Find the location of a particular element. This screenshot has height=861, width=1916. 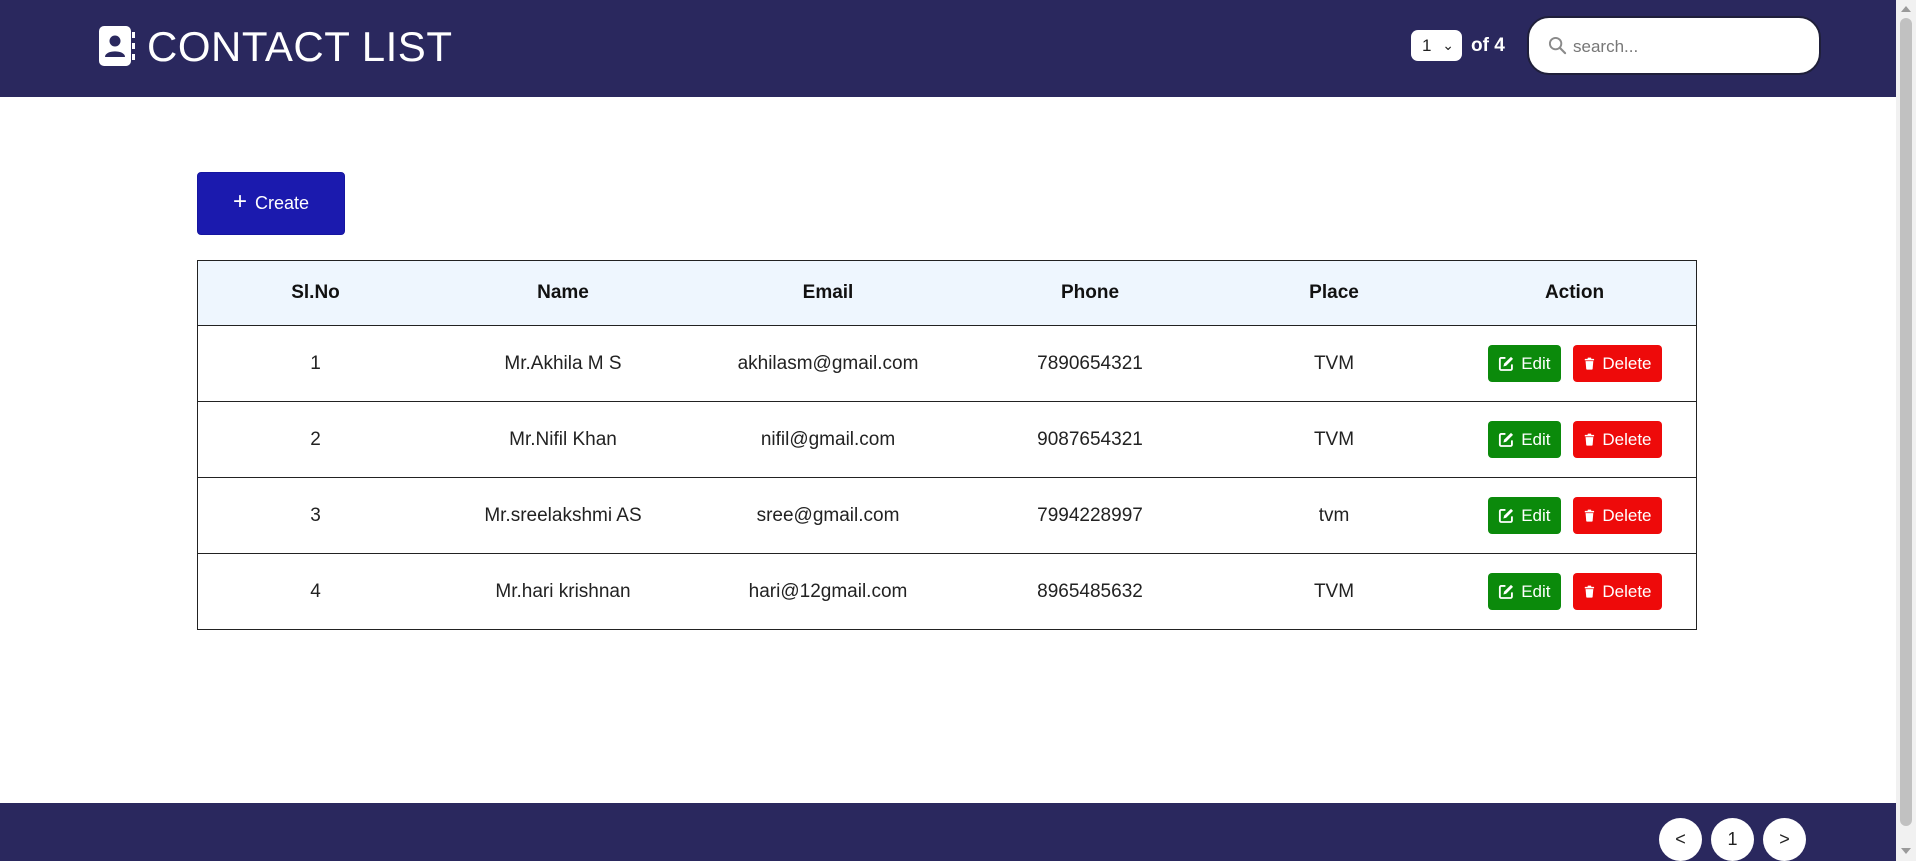

cell-slno: 2 is located at coordinates (315, 439).